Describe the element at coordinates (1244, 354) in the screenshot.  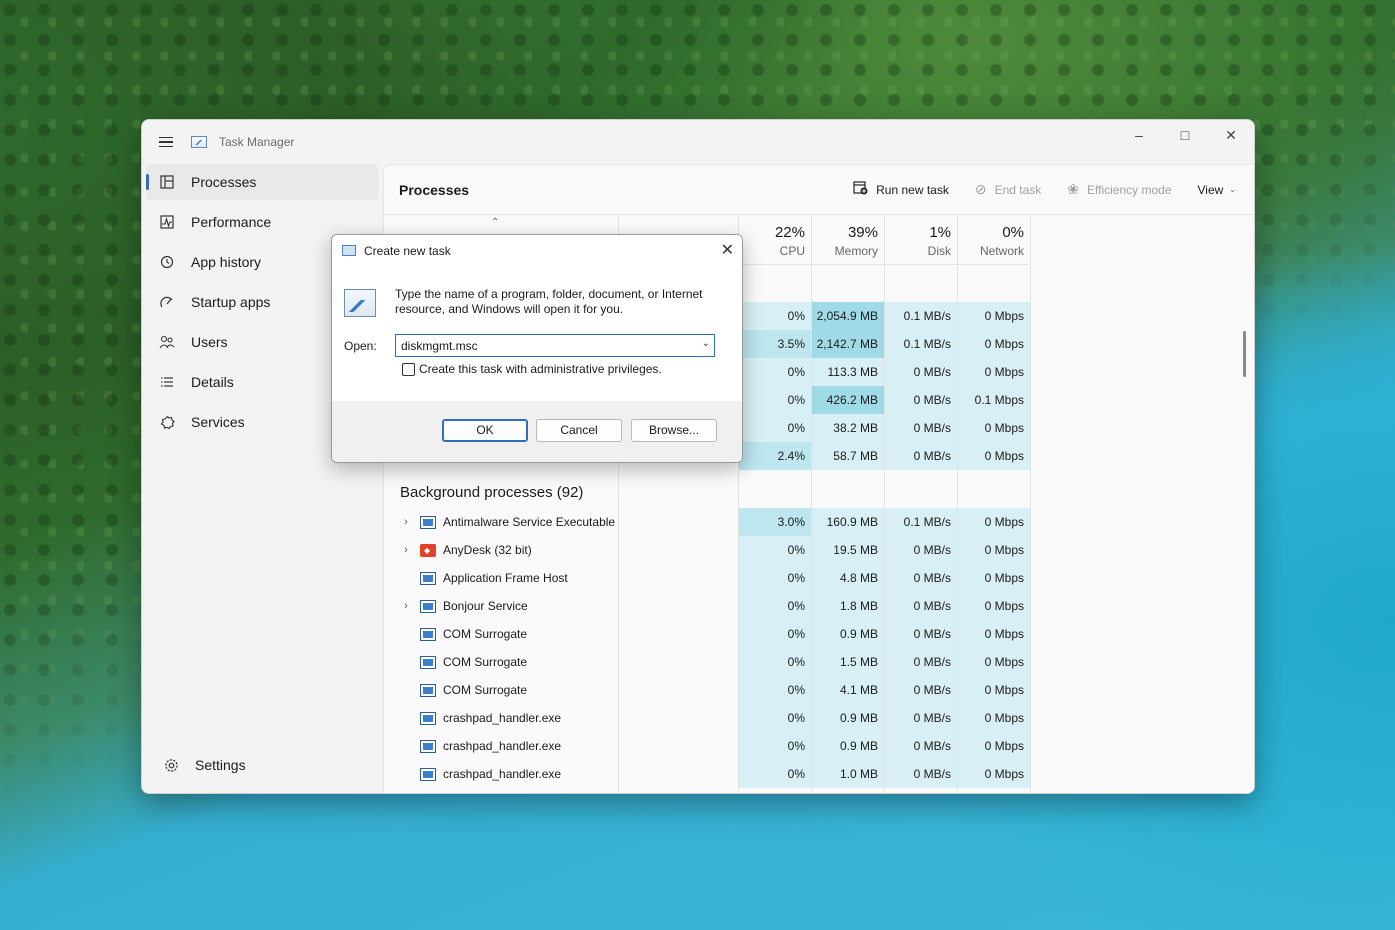
I see `vertical-scrollbar` at that location.